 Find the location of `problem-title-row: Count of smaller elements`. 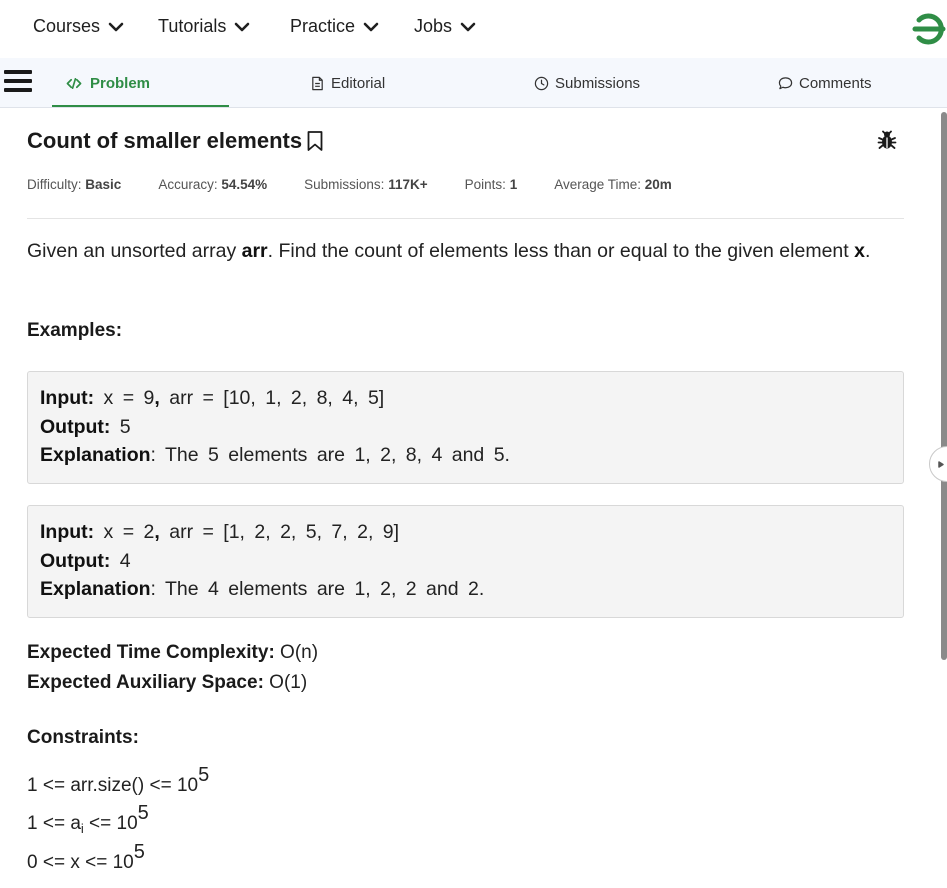

problem-title-row: Count of smaller elements is located at coordinates (175, 141).